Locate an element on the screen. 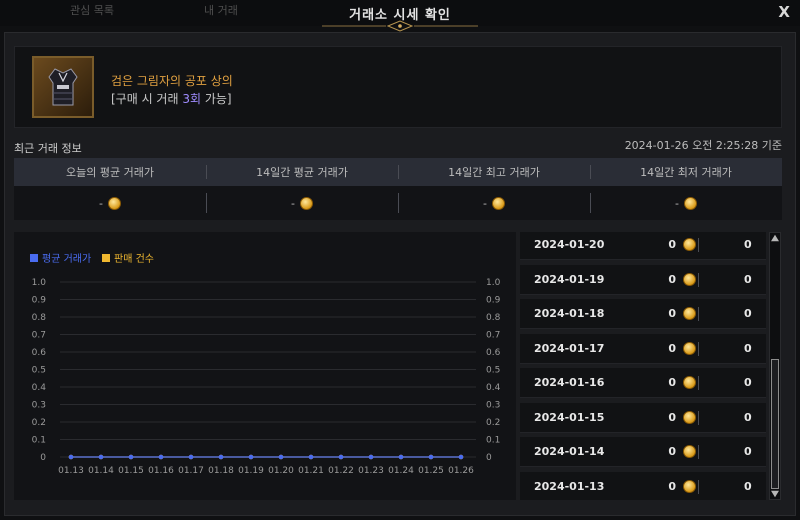  value-today-avg: - is located at coordinates (110, 203).